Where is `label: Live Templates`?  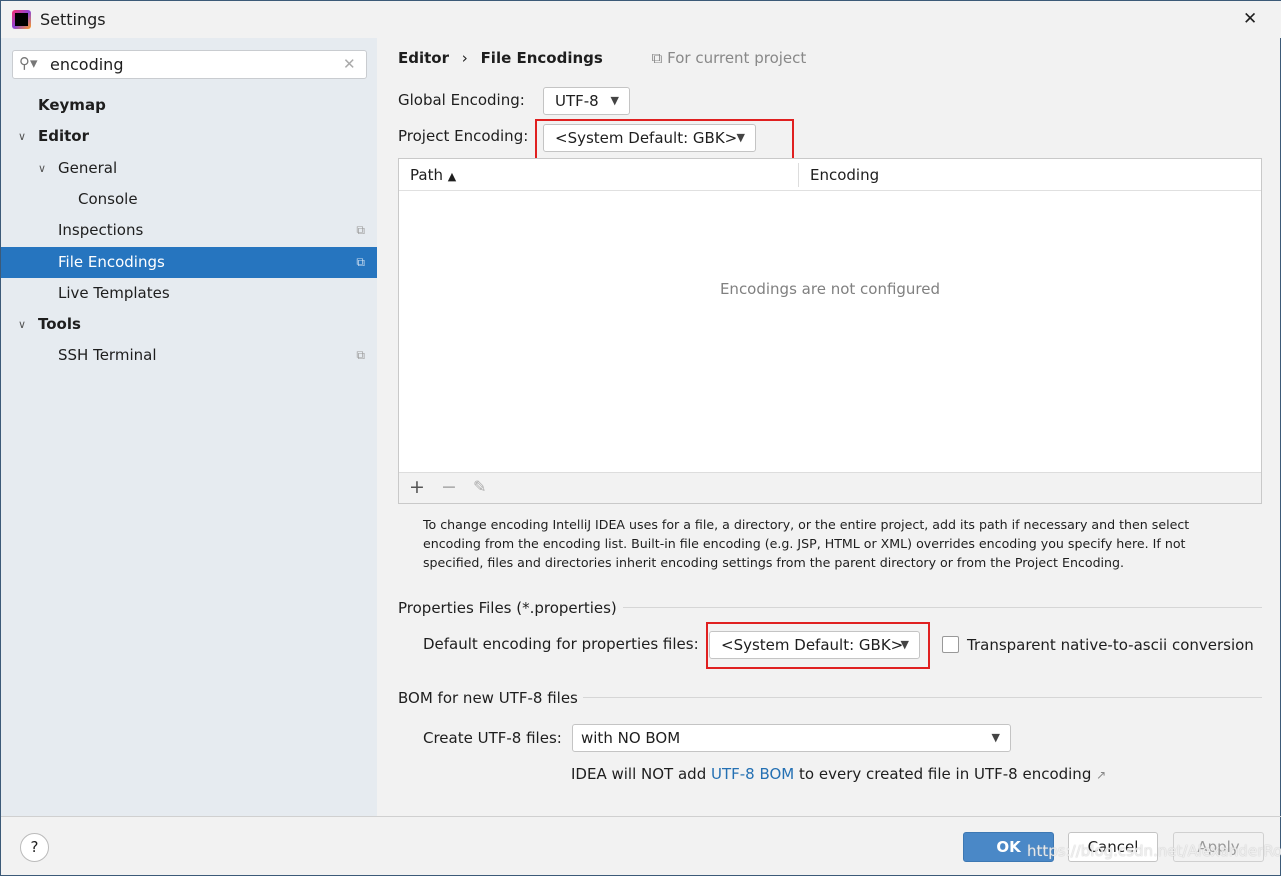
label: Live Templates is located at coordinates (114, 293).